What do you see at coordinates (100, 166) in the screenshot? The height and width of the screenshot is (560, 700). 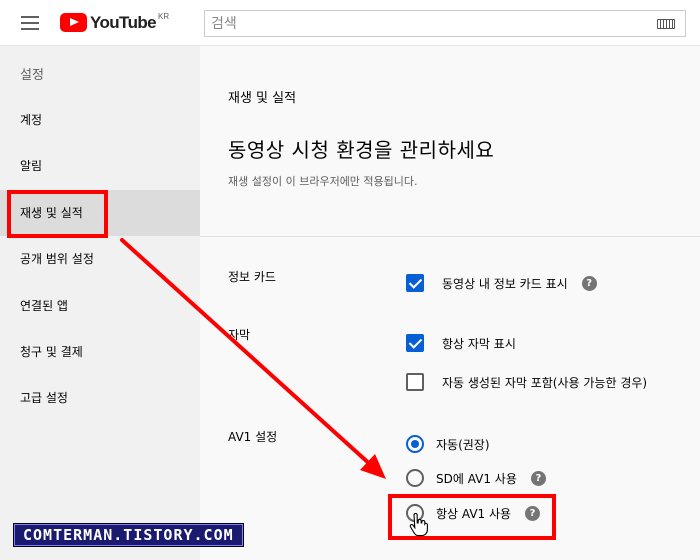 I see `sidebar-item-notifications: 알림` at bounding box center [100, 166].